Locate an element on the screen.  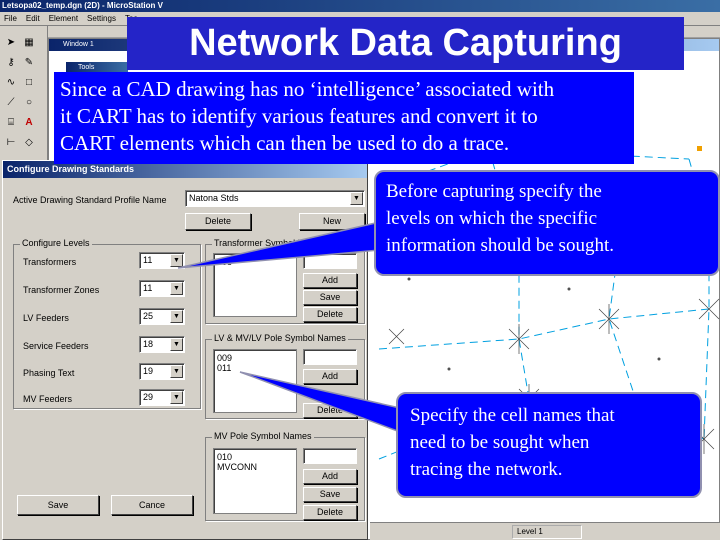
cell-icon: ⌸ is located at coordinates (11, 123).